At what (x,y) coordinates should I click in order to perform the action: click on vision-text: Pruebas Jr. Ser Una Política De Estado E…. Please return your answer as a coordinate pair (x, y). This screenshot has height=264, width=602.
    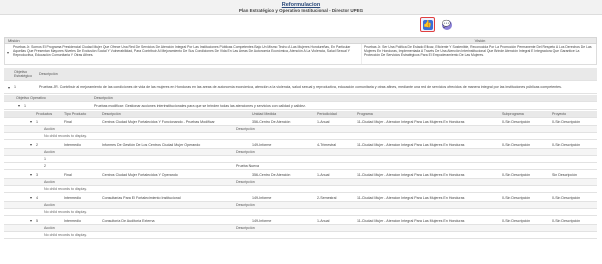
    Looking at the image, I should click on (478, 54).